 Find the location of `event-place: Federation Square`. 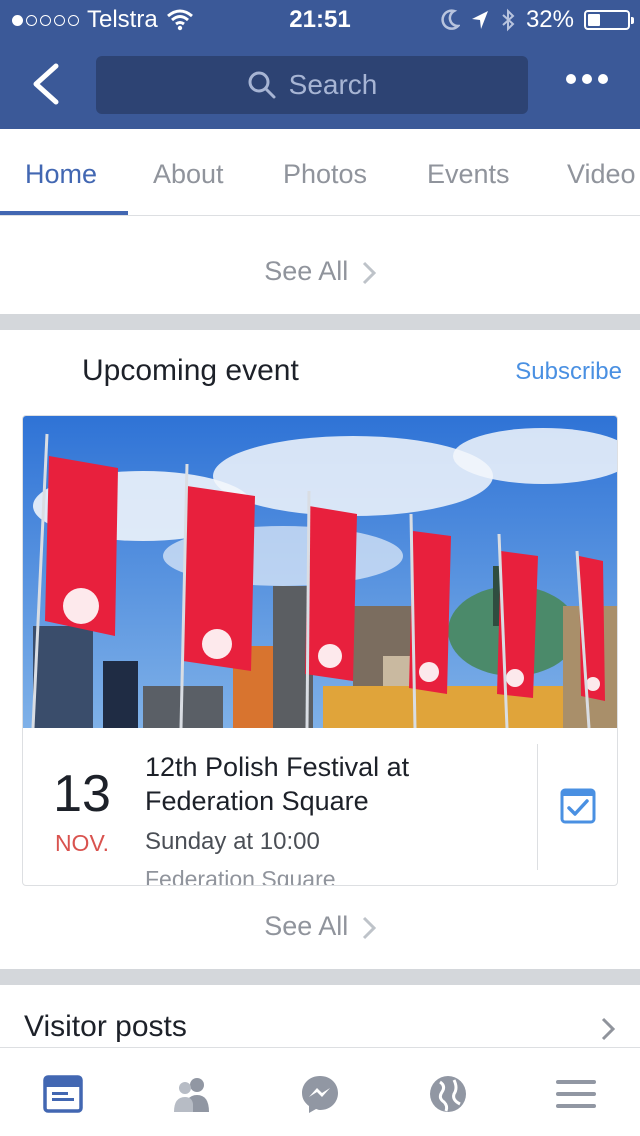

event-place: Federation Square is located at coordinates (240, 876).